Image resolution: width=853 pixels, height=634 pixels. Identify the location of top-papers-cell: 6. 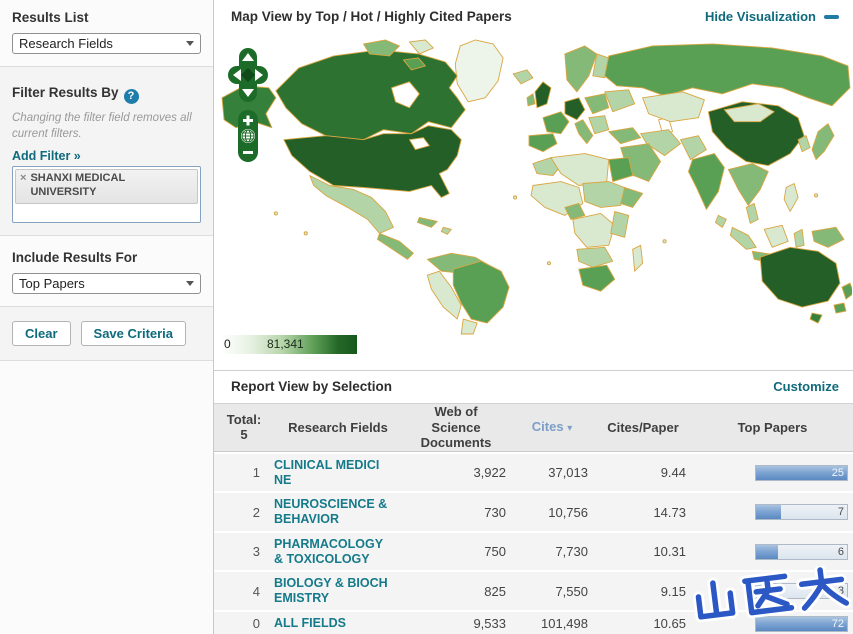
(772, 551).